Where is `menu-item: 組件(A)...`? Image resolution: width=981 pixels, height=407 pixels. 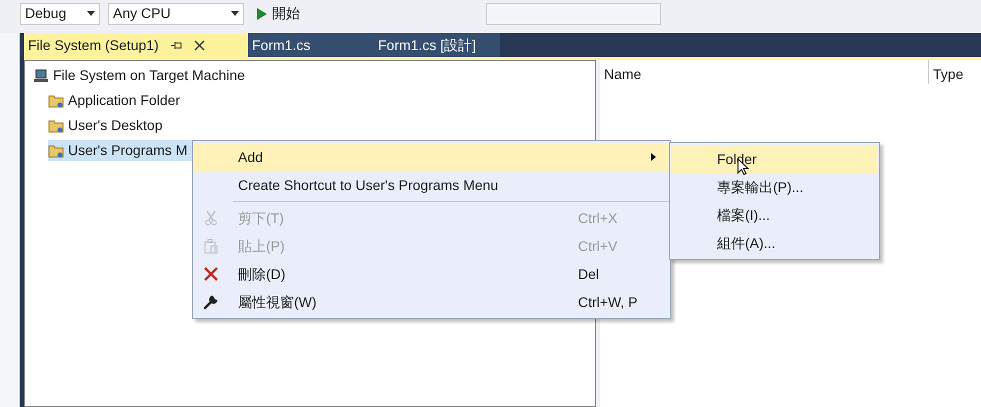 menu-item: 組件(A)... is located at coordinates (774, 243).